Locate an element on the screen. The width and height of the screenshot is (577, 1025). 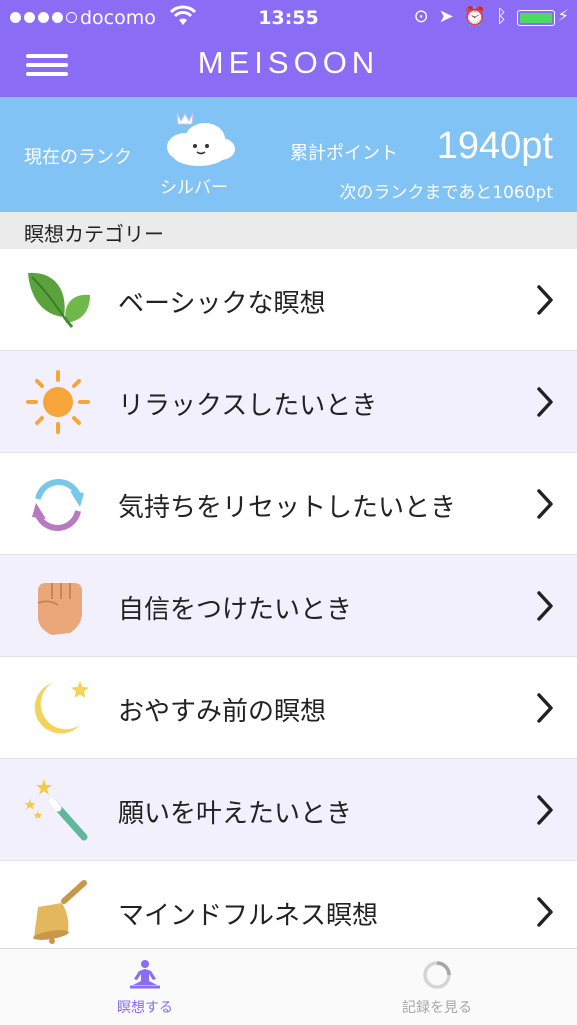
charging-icon: ⚡ is located at coordinates (563, 15).